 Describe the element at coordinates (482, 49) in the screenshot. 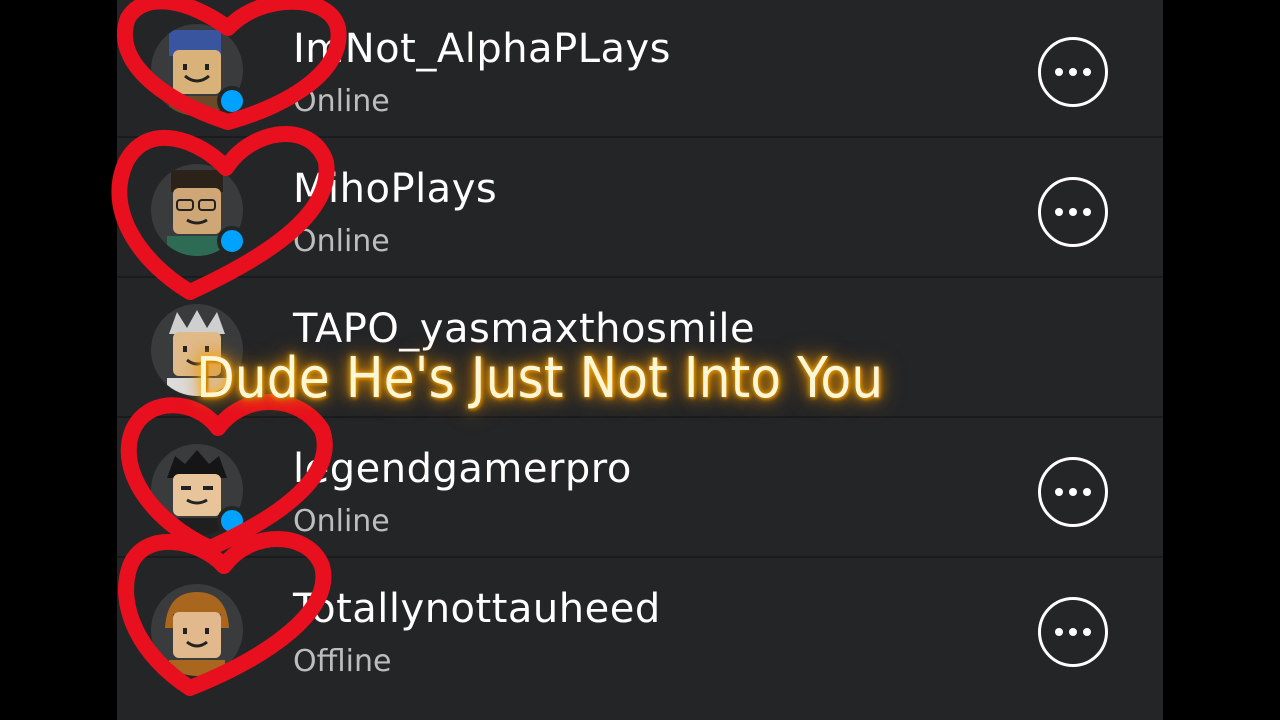

I see `friend-username: ImNot_AlphaPLays` at that location.